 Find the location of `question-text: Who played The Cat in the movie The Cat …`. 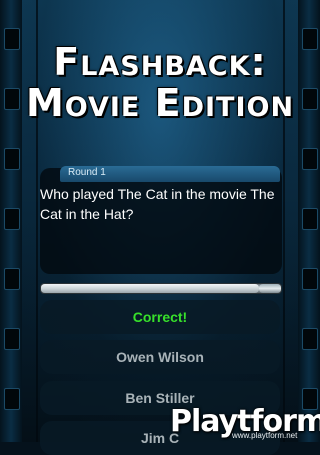

question-text: Who played The Cat in the movie The Cat … is located at coordinates (157, 204).